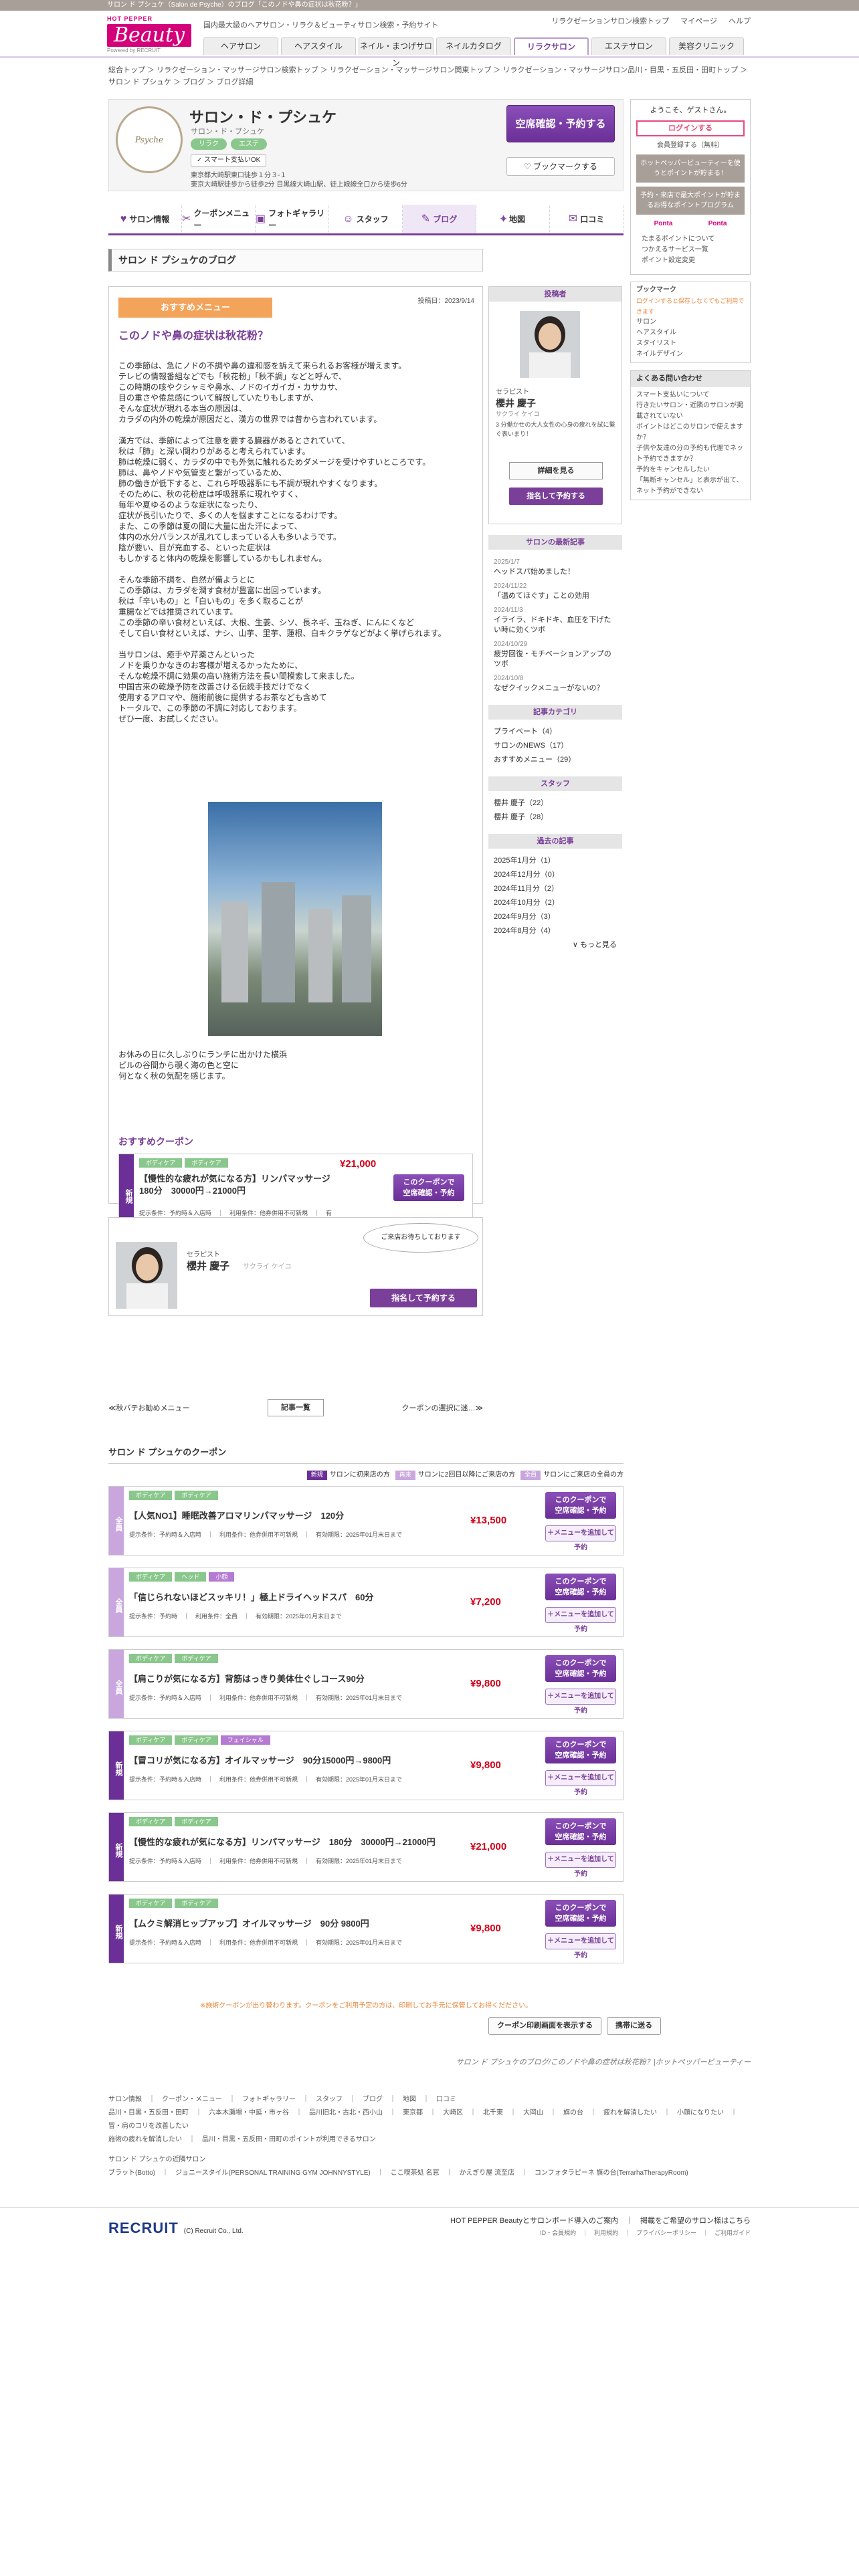 The image size is (859, 2576). Describe the element at coordinates (289, 1924) in the screenshot. I see `coupon-name: 【ムクミ解消ヒップアップ】オイルマッサージ 90分 9800円` at that location.